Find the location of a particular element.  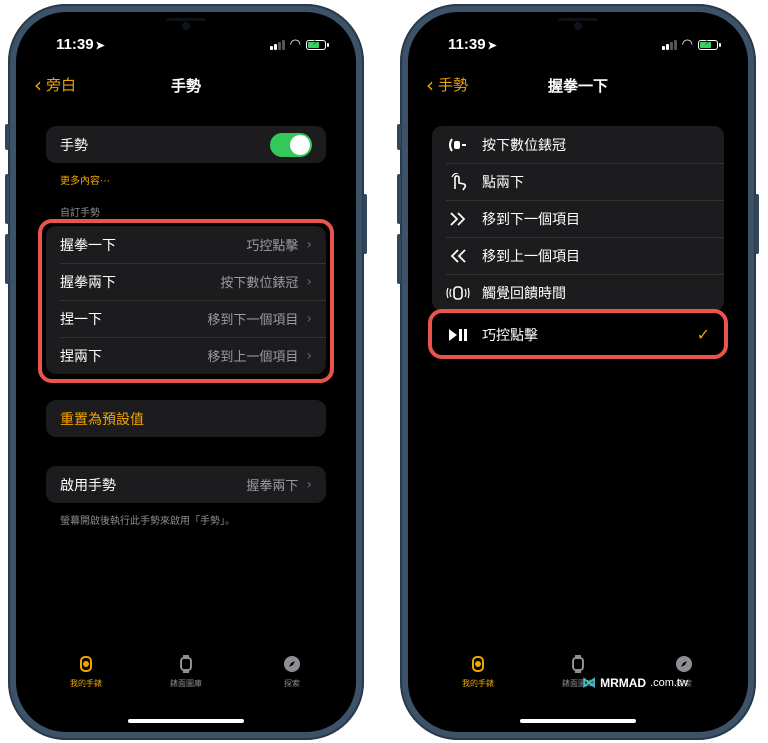

reset-group: 重置為預設值 is located at coordinates (186, 418).